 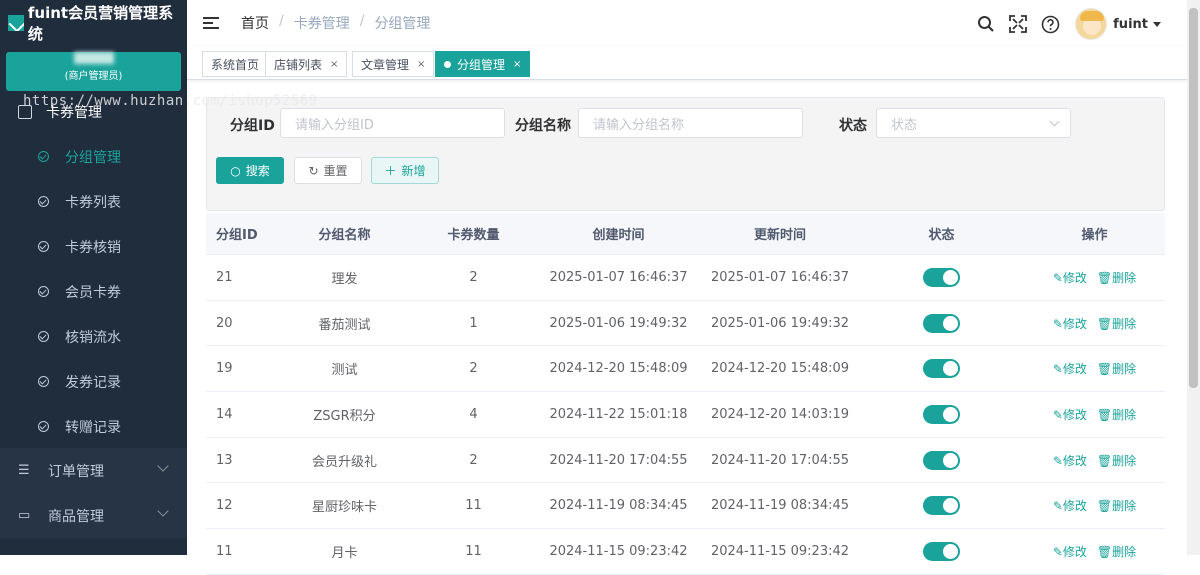 What do you see at coordinates (255, 23) in the screenshot?
I see `breadcrumb-home: 首页` at bounding box center [255, 23].